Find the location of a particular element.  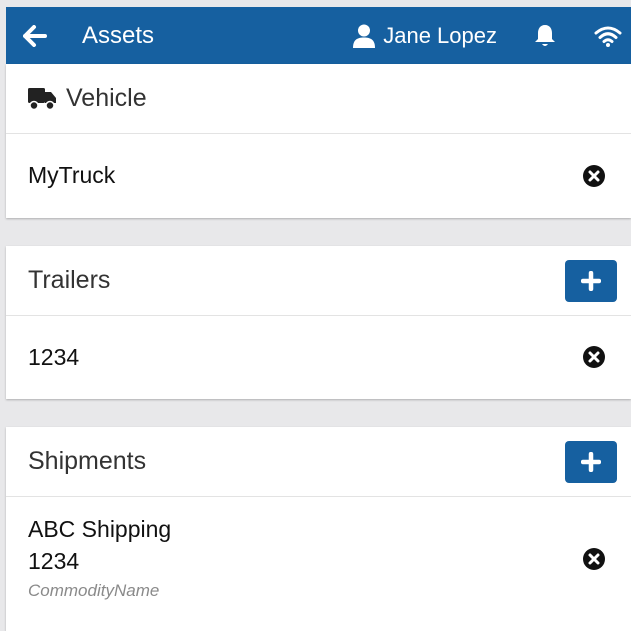

page-title: Assets is located at coordinates (118, 35).